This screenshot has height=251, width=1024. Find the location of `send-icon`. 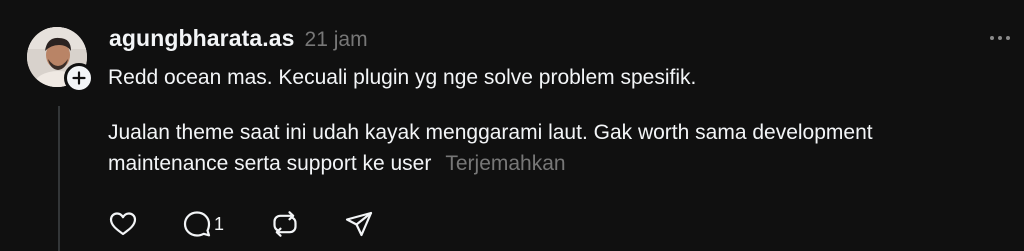

send-icon is located at coordinates (359, 224).